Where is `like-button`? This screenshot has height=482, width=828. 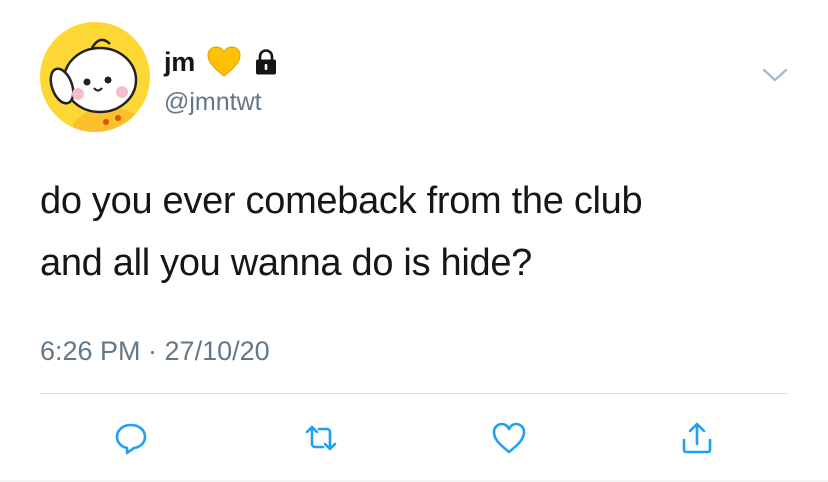 like-button is located at coordinates (509, 438).